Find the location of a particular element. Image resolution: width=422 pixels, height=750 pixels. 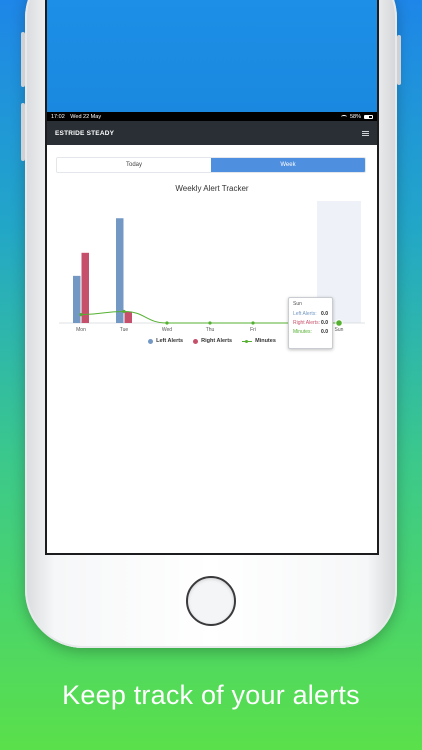

status-date: Wed 22 May is located at coordinates (86, 116).